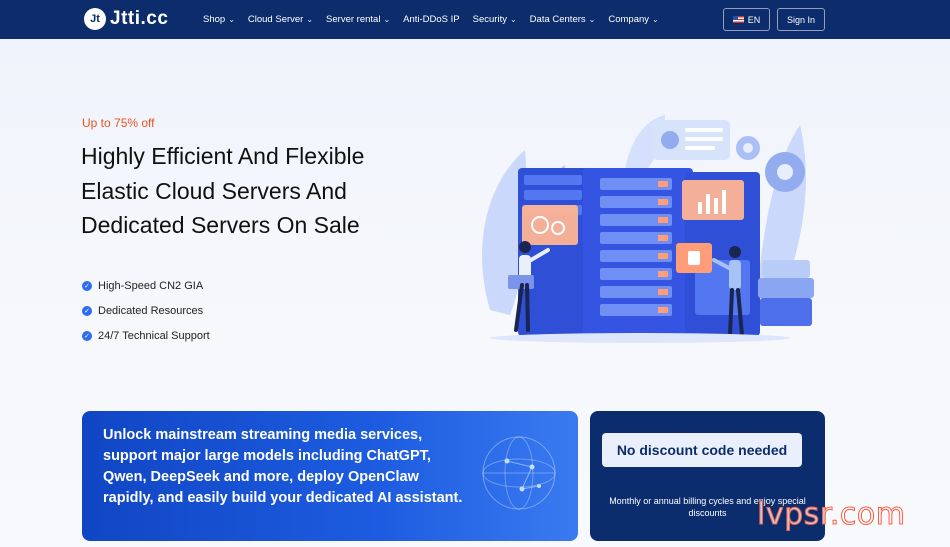 The image size is (950, 547). What do you see at coordinates (139, 18) in the screenshot?
I see `logo-text: Jtti.cc` at bounding box center [139, 18].